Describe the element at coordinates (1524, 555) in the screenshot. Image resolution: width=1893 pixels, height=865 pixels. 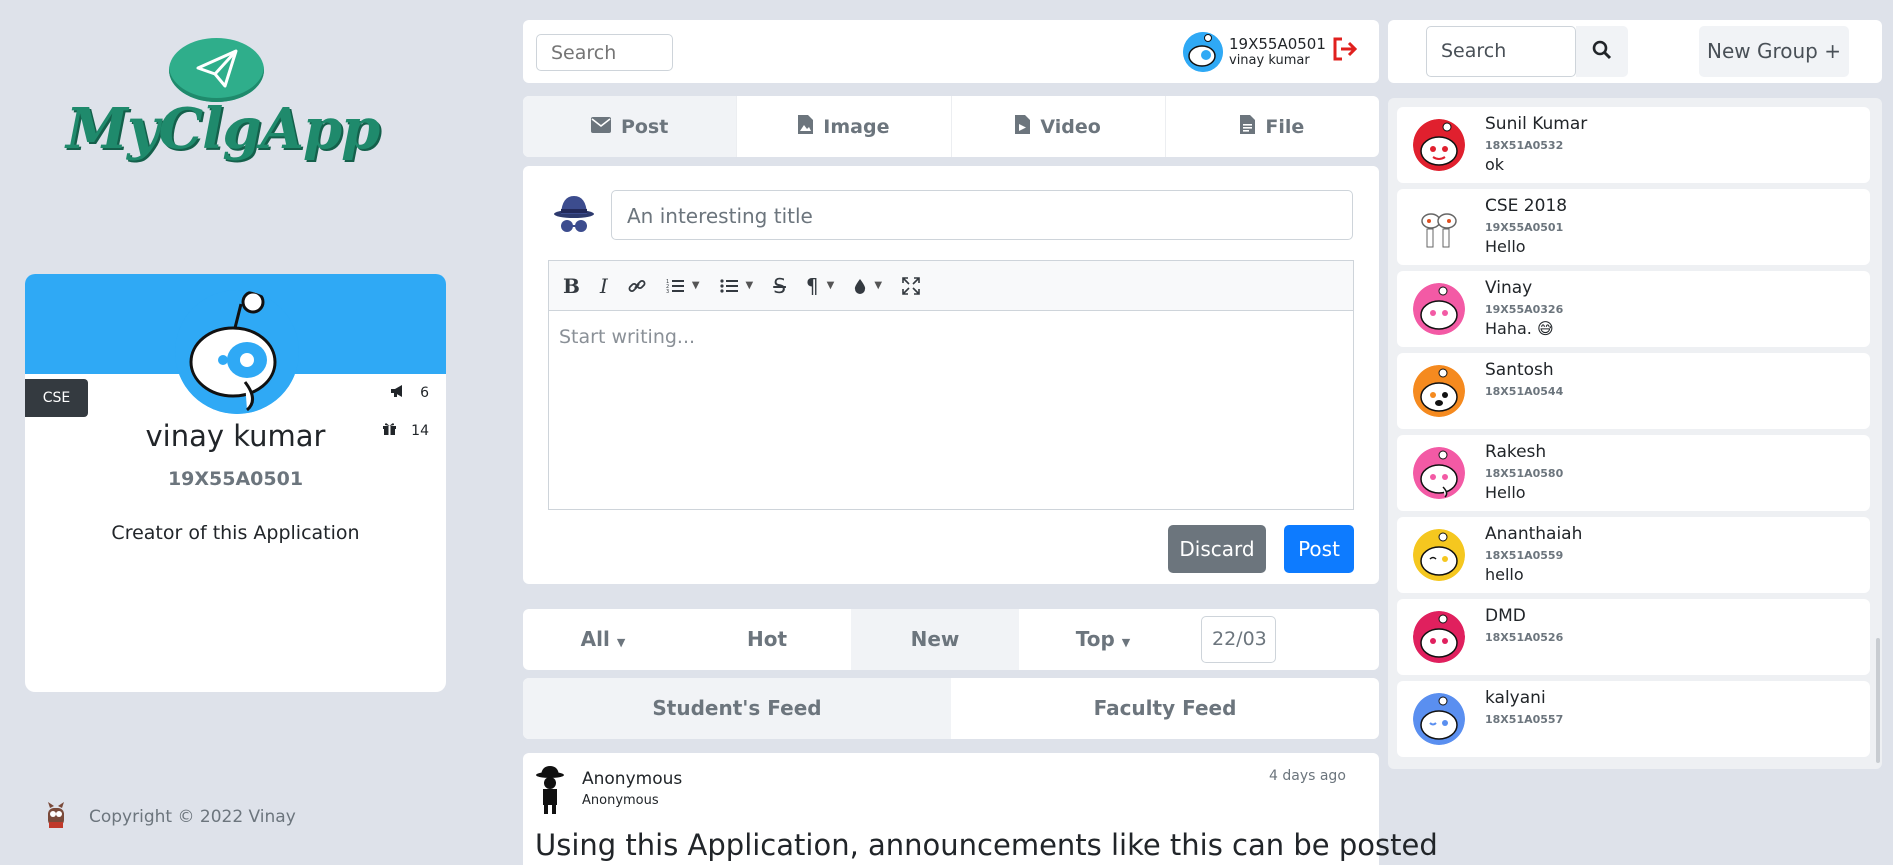
I see `chat-id: 18X51A0559` at that location.